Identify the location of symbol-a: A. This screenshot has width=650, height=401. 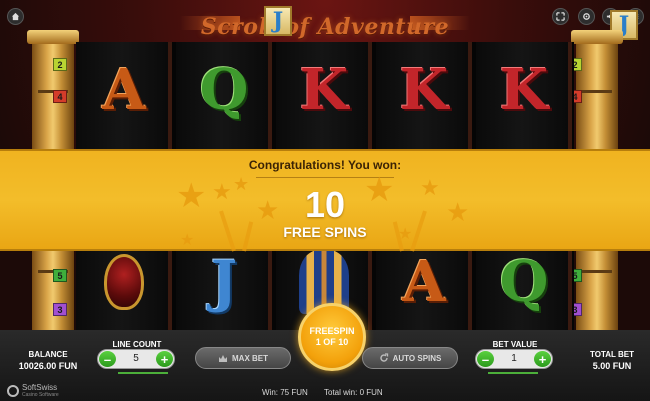
(124, 90).